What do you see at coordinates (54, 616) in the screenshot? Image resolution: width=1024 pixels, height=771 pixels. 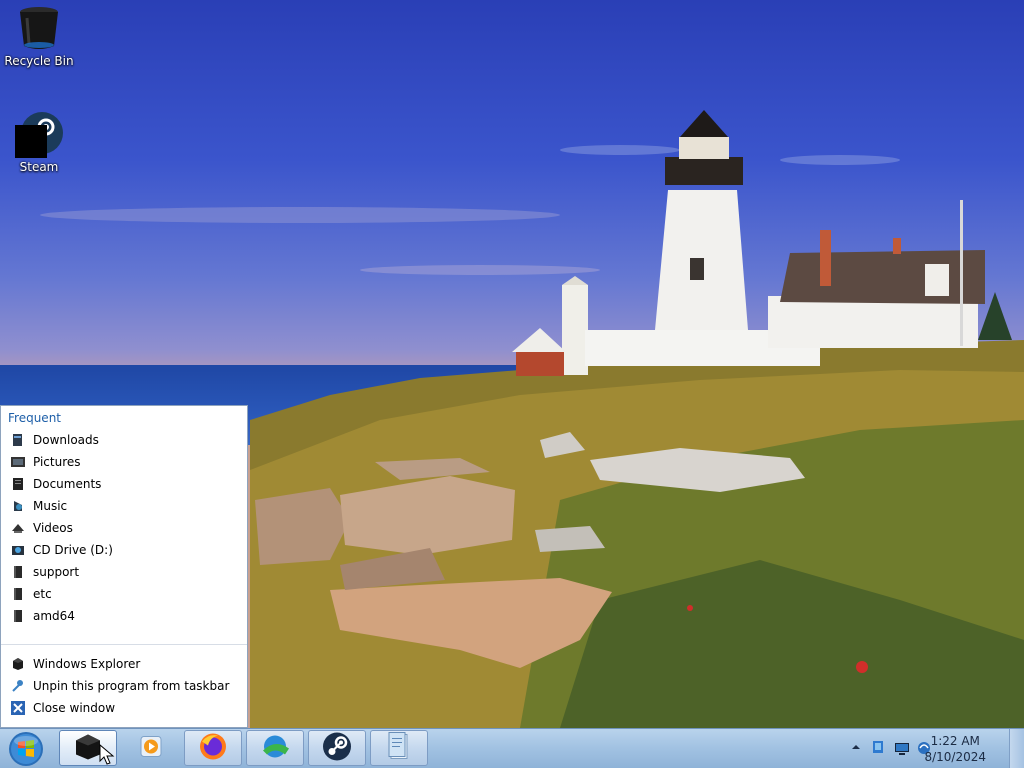 I see `jump-list-item-label: amd64` at bounding box center [54, 616].